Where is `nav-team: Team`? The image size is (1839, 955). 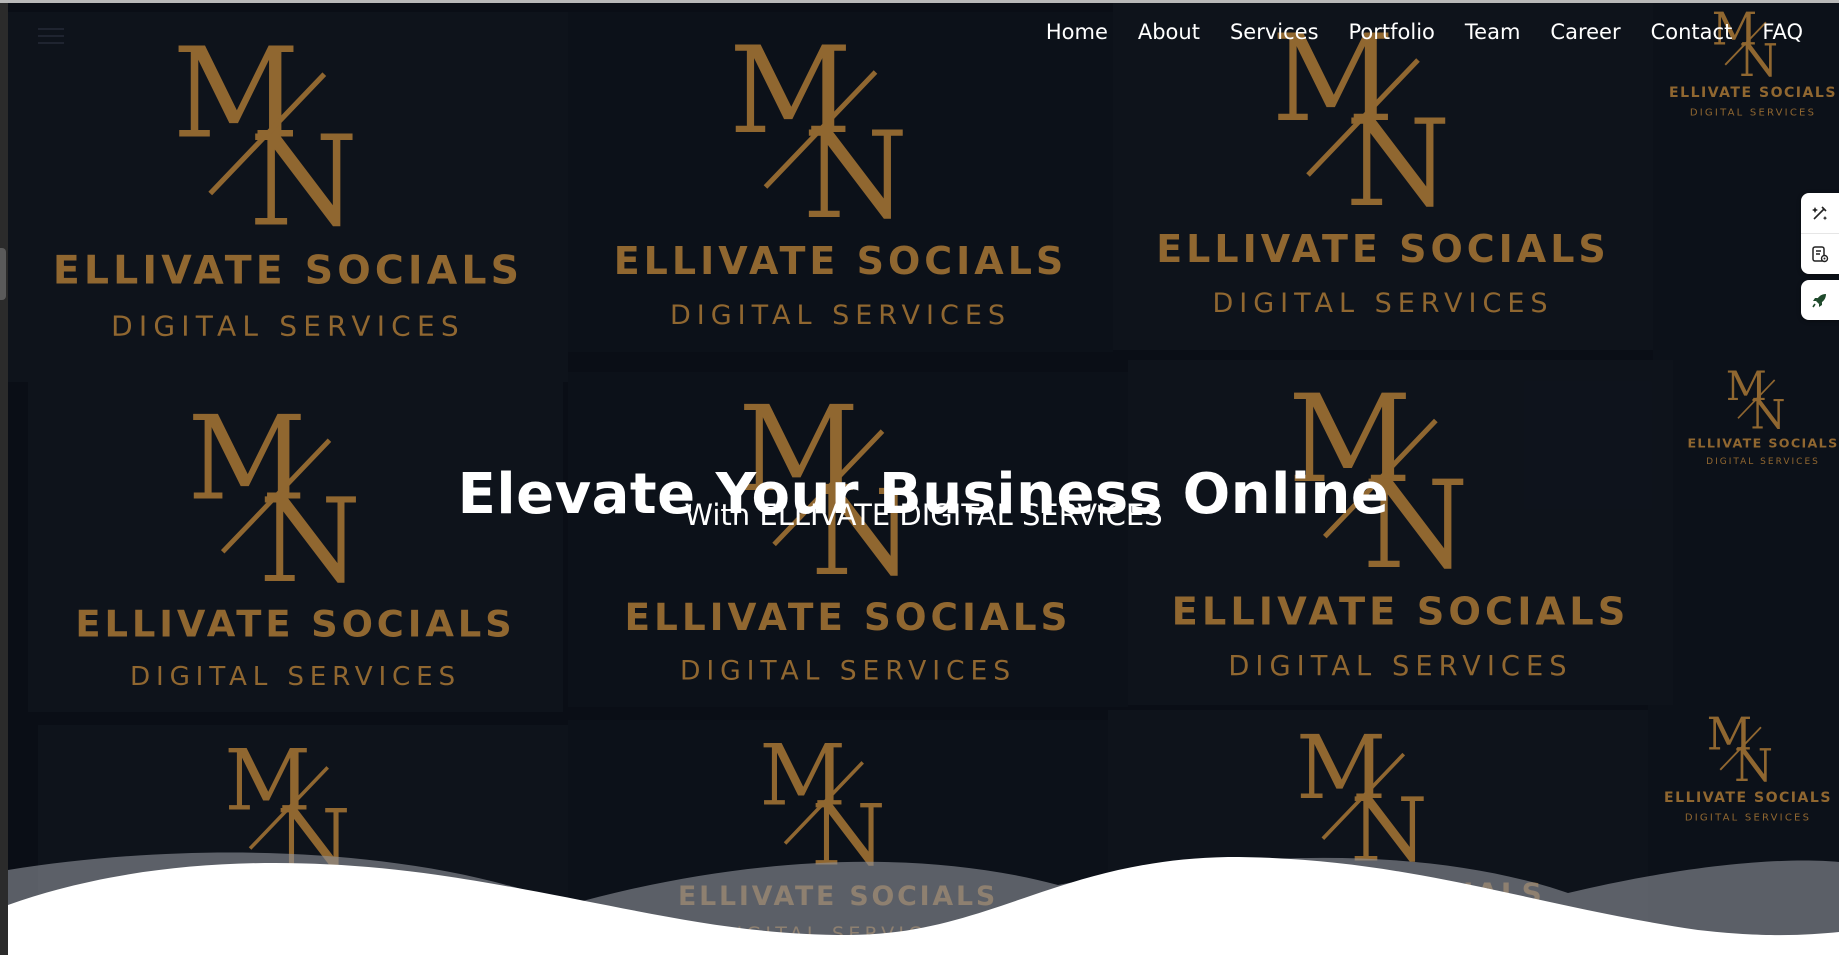 nav-team: Team is located at coordinates (1493, 32).